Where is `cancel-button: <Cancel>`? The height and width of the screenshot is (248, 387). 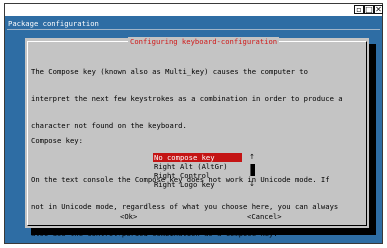 cancel-button: <Cancel> is located at coordinates (264, 216).